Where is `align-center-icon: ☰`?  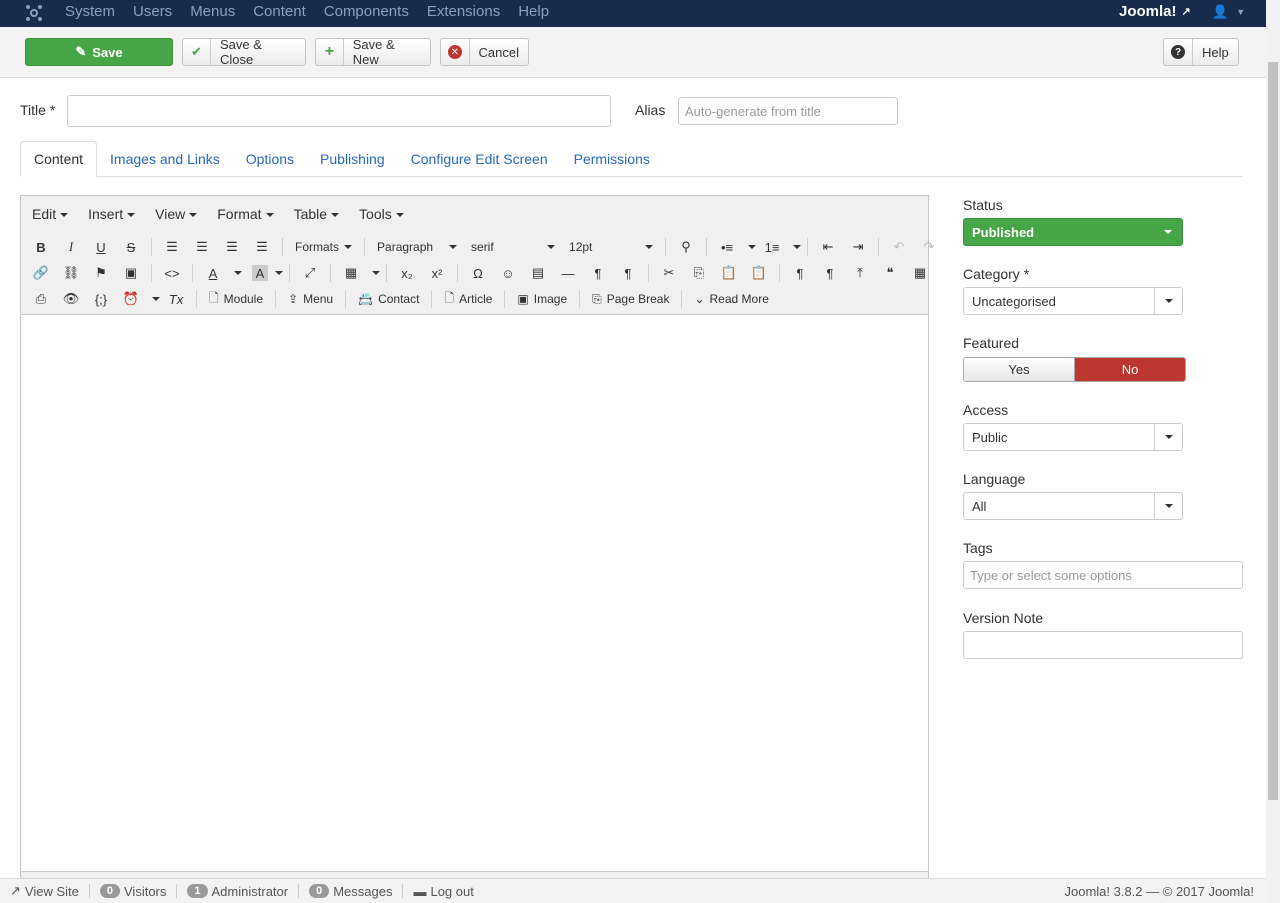
align-center-icon: ☰ is located at coordinates (202, 247).